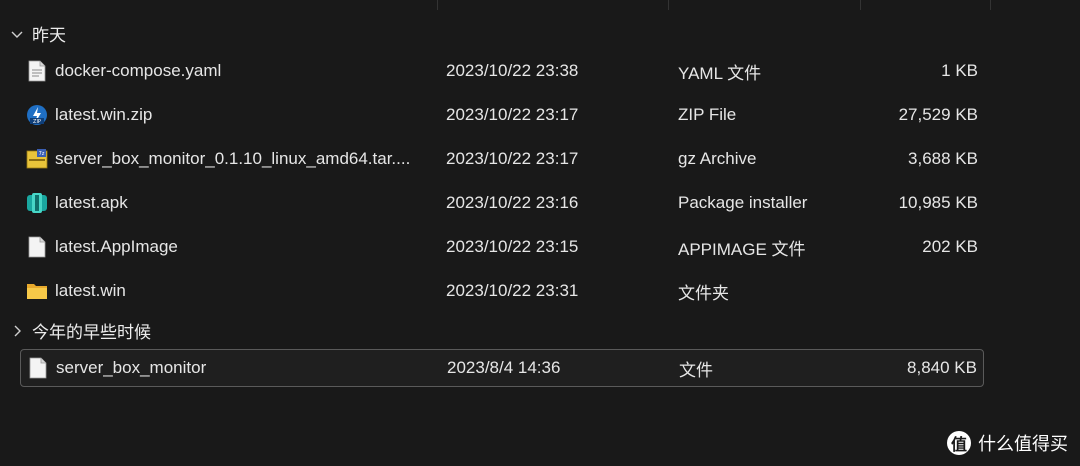  I want to click on file-type: ZIP File, so click(707, 114).